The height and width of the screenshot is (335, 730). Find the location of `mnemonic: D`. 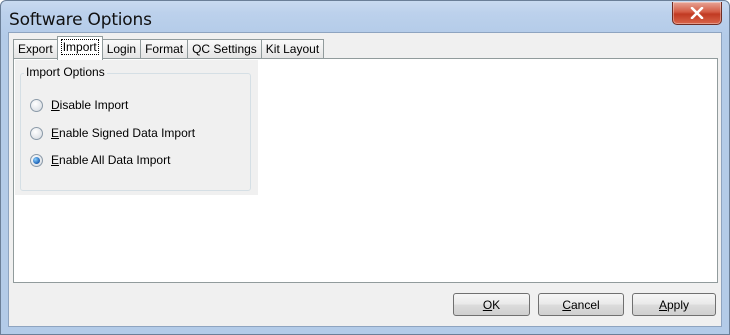

mnemonic: D is located at coordinates (55, 105).